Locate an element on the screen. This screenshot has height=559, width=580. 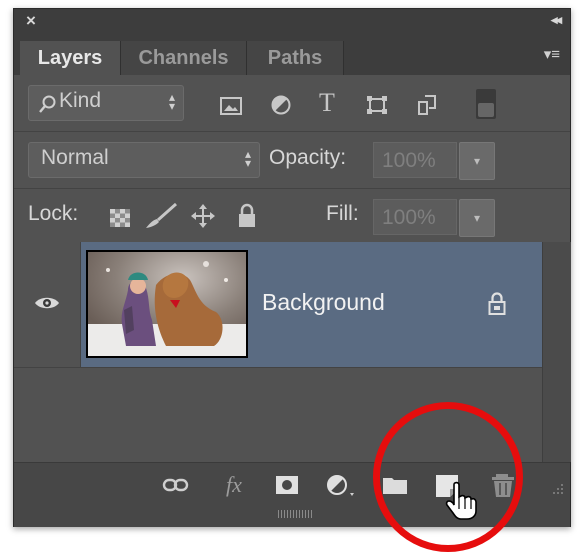
tab-channels: Channels is located at coordinates (184, 58).